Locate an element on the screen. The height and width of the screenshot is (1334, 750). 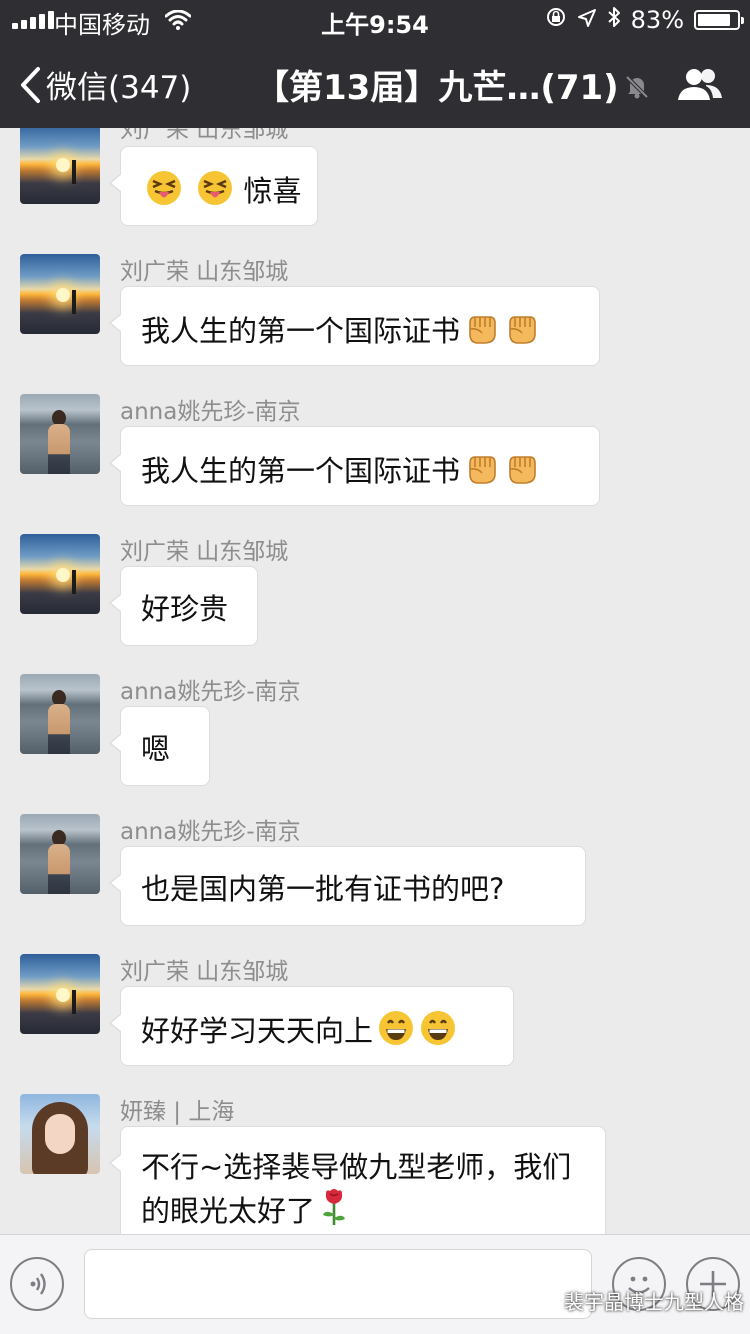
mute-bell-icon is located at coordinates (637, 89).